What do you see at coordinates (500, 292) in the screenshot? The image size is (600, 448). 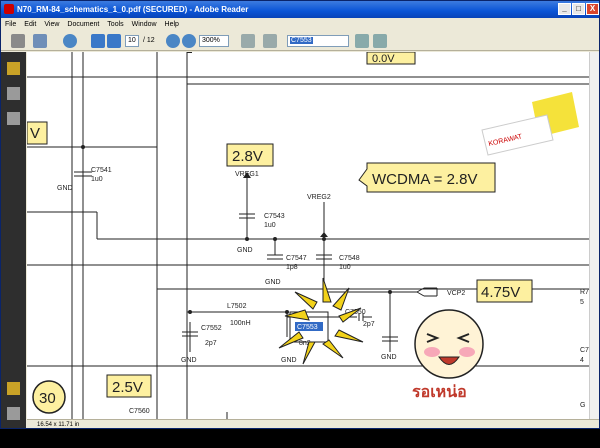 I see `vcp2-voltage-label: 4.75V` at bounding box center [500, 292].